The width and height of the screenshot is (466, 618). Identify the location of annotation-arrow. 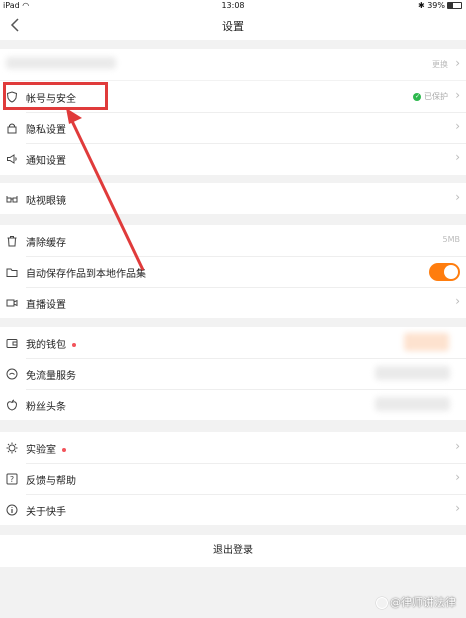
(105, 189).